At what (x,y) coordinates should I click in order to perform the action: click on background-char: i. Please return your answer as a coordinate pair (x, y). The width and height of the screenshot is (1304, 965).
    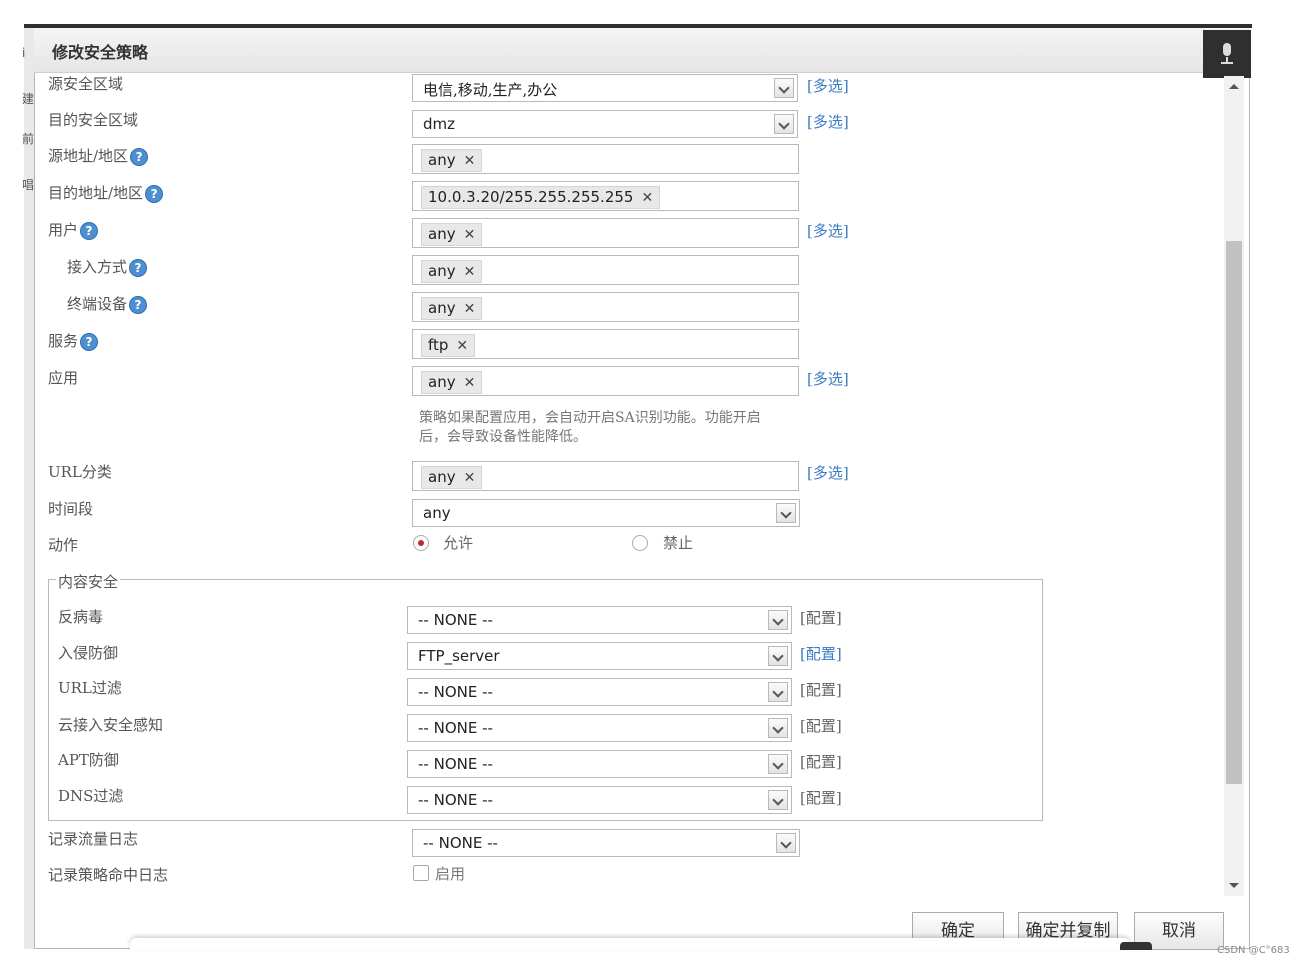
    Looking at the image, I should click on (24, 53).